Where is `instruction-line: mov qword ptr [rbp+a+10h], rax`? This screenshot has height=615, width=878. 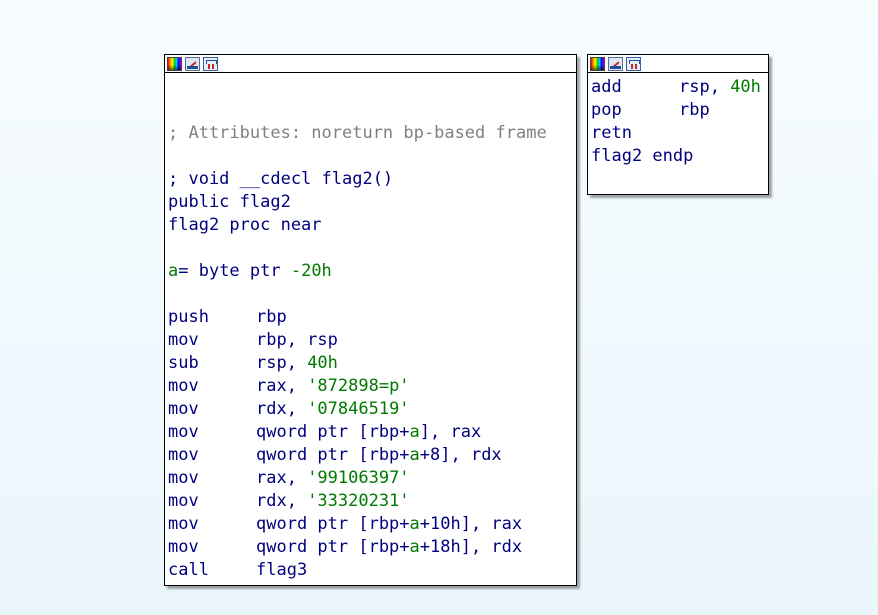
instruction-line: mov qword ptr [rbp+a+10h], rax is located at coordinates (372, 524).